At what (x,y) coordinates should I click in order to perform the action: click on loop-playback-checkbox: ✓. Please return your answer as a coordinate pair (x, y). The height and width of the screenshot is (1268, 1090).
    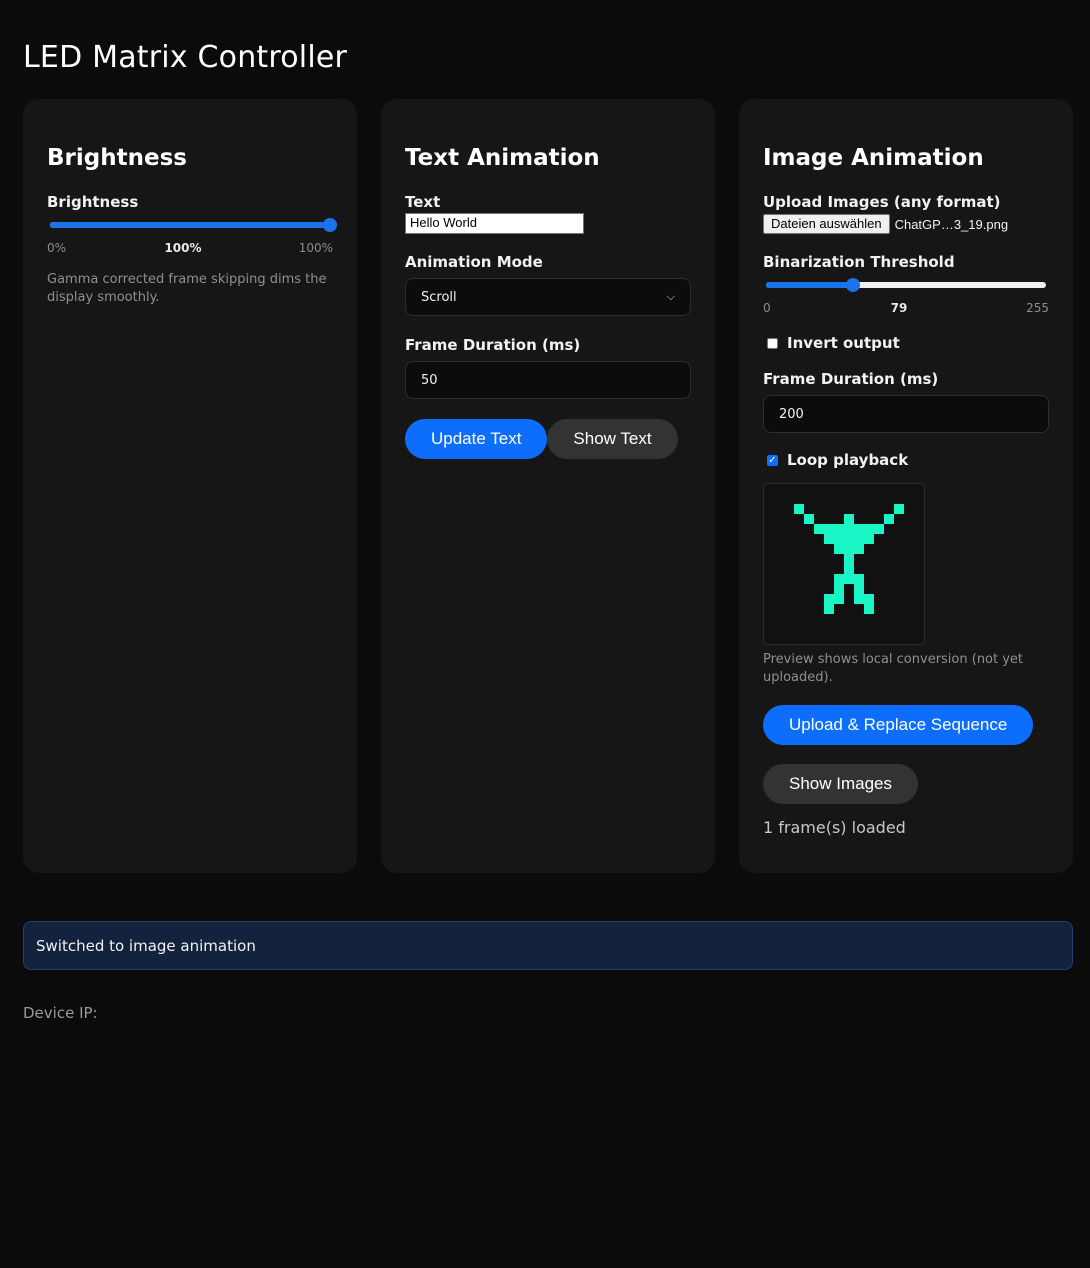
    Looking at the image, I should click on (772, 460).